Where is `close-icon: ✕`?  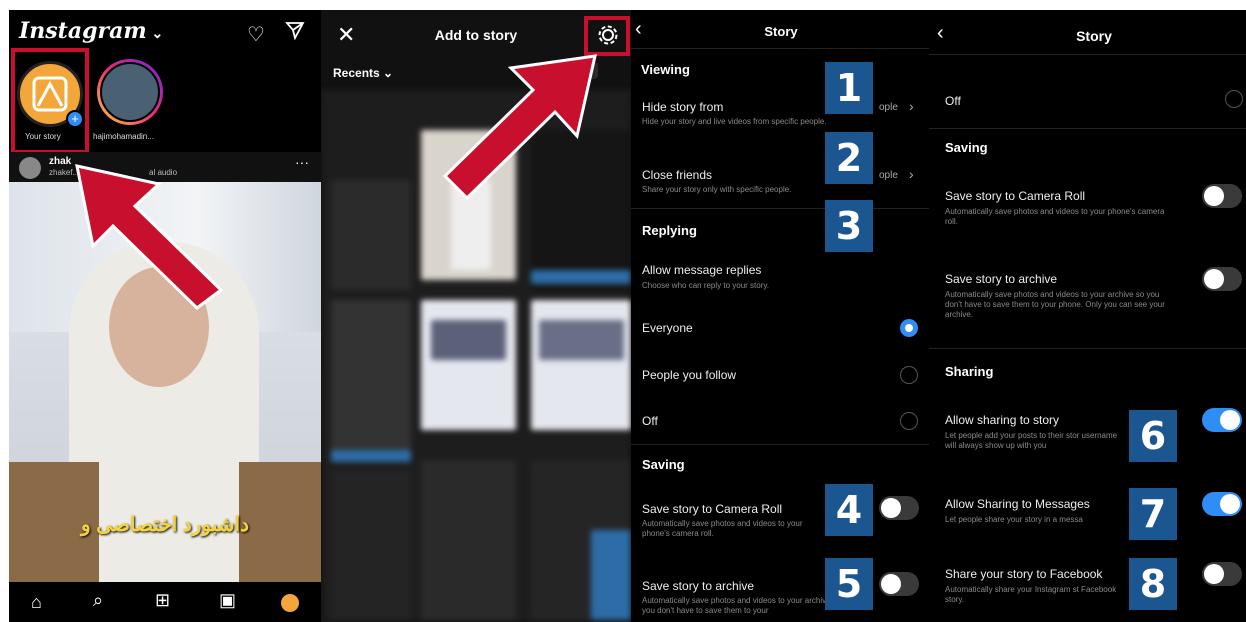 close-icon: ✕ is located at coordinates (346, 35).